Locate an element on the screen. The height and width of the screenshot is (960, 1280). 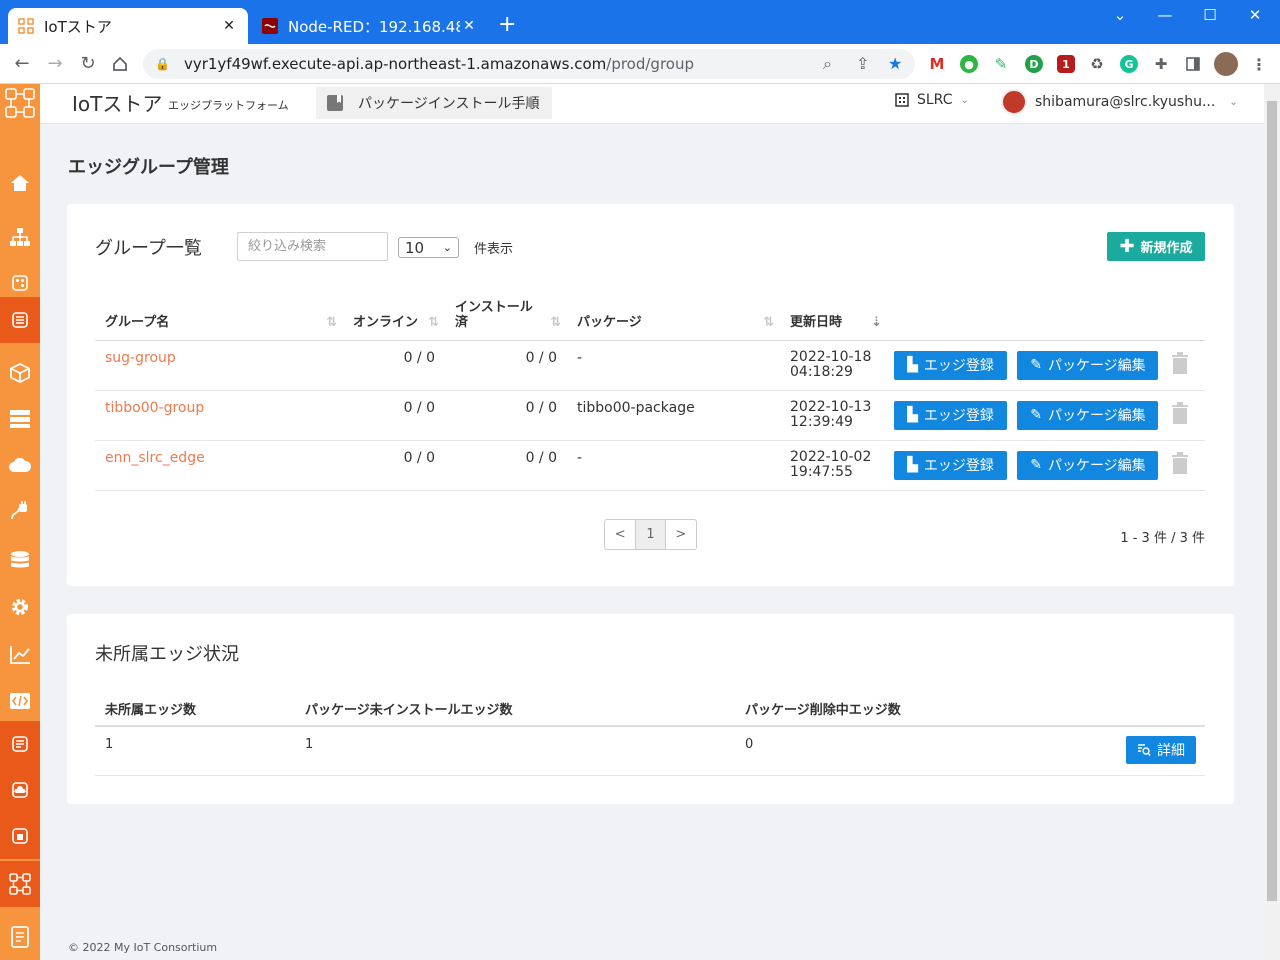
installed-count: 0 / 0 is located at coordinates (506, 465).